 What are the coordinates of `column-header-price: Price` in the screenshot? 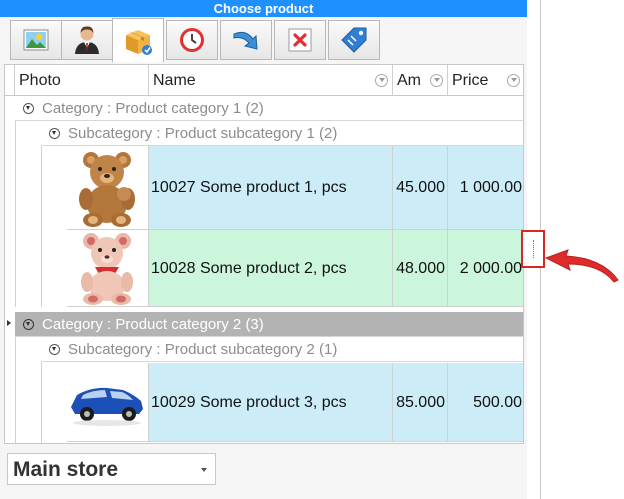 It's located at (485, 80).